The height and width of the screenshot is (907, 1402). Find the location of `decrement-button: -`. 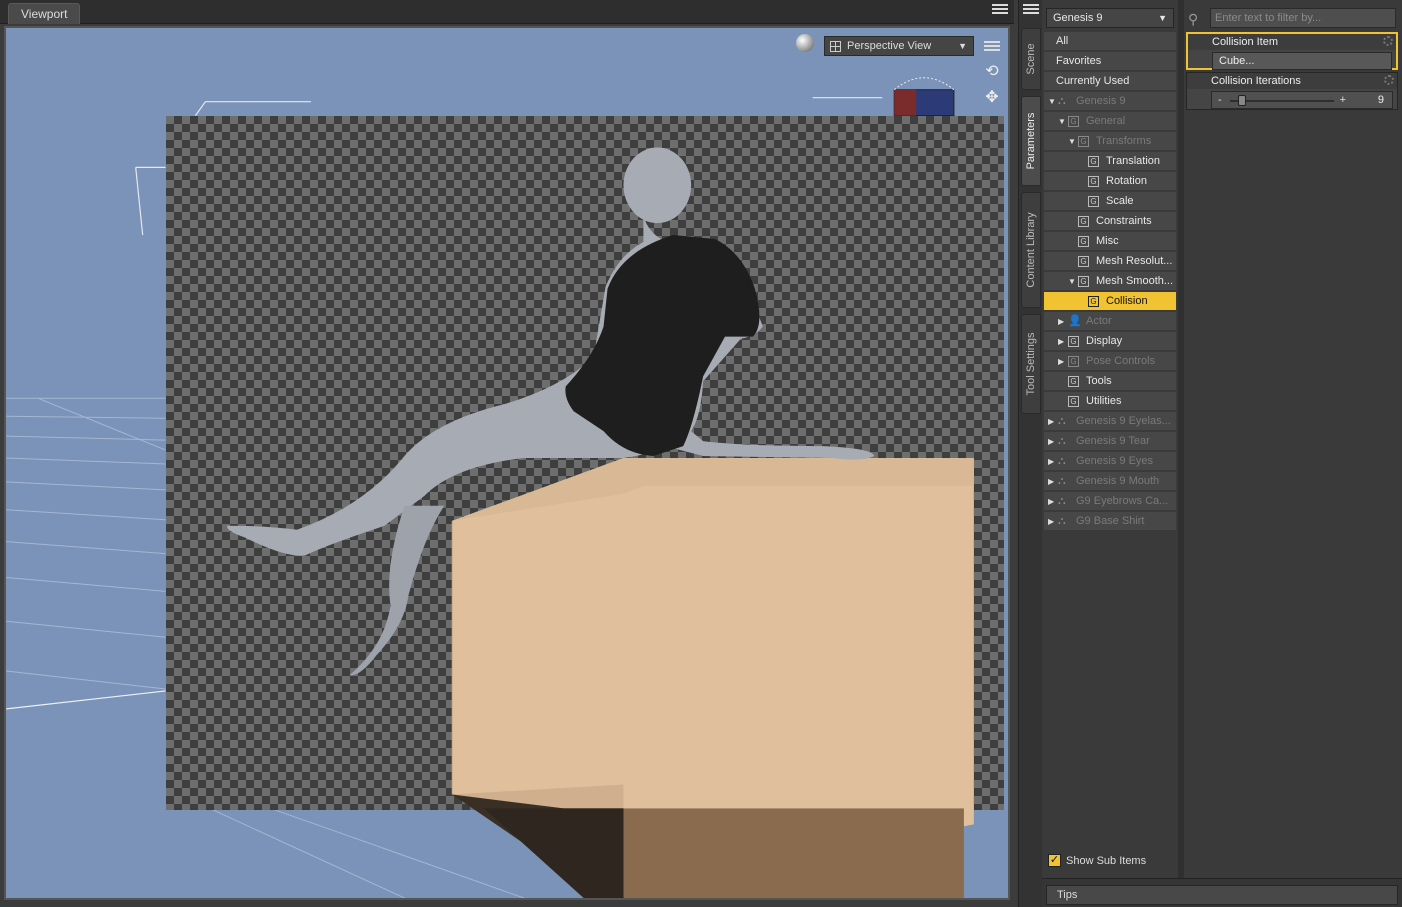

decrement-button: - is located at coordinates (1220, 100).